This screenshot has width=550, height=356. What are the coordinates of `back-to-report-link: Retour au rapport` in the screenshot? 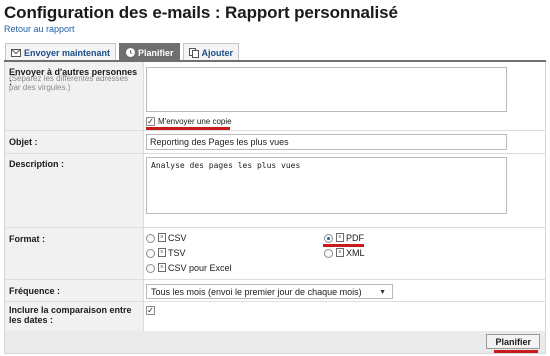 It's located at (39, 29).